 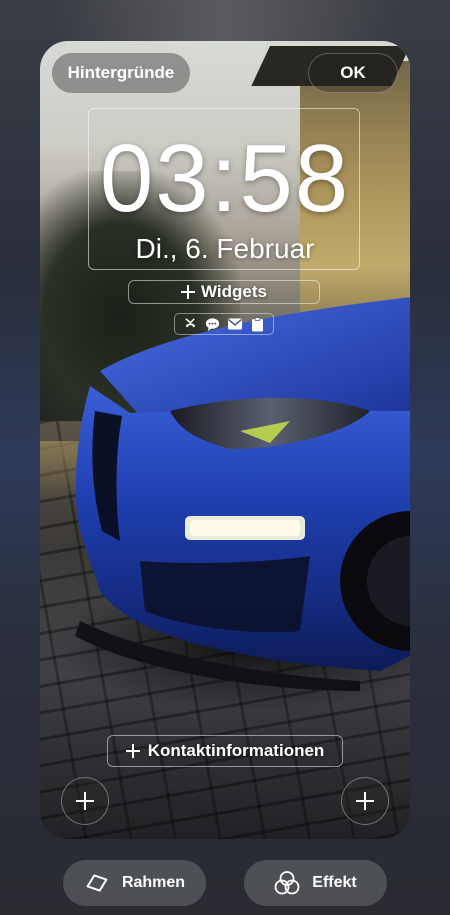 I want to click on effect-button-label: Effekt, so click(x=334, y=882).